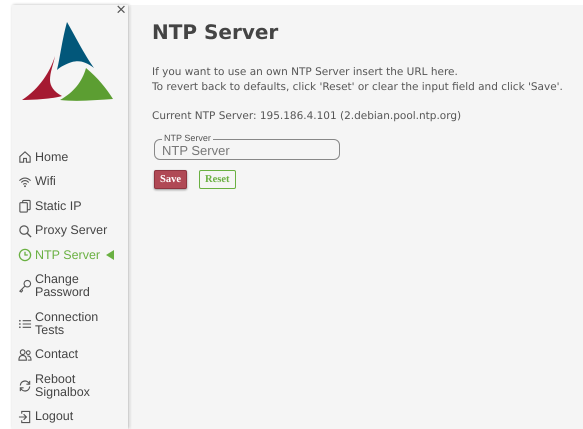 Image resolution: width=583 pixels, height=429 pixels. Describe the element at coordinates (75, 206) in the screenshot. I see `sidebar-item: Static IP` at that location.